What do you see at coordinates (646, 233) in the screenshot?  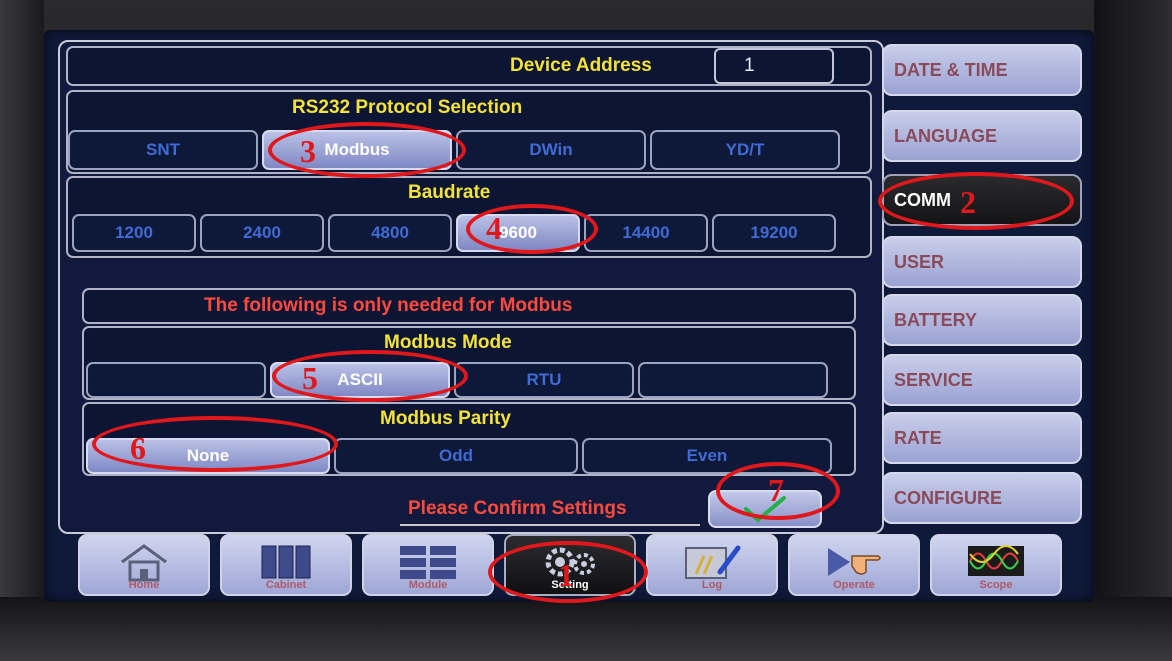 I see `baud-option-14400: 14400` at bounding box center [646, 233].